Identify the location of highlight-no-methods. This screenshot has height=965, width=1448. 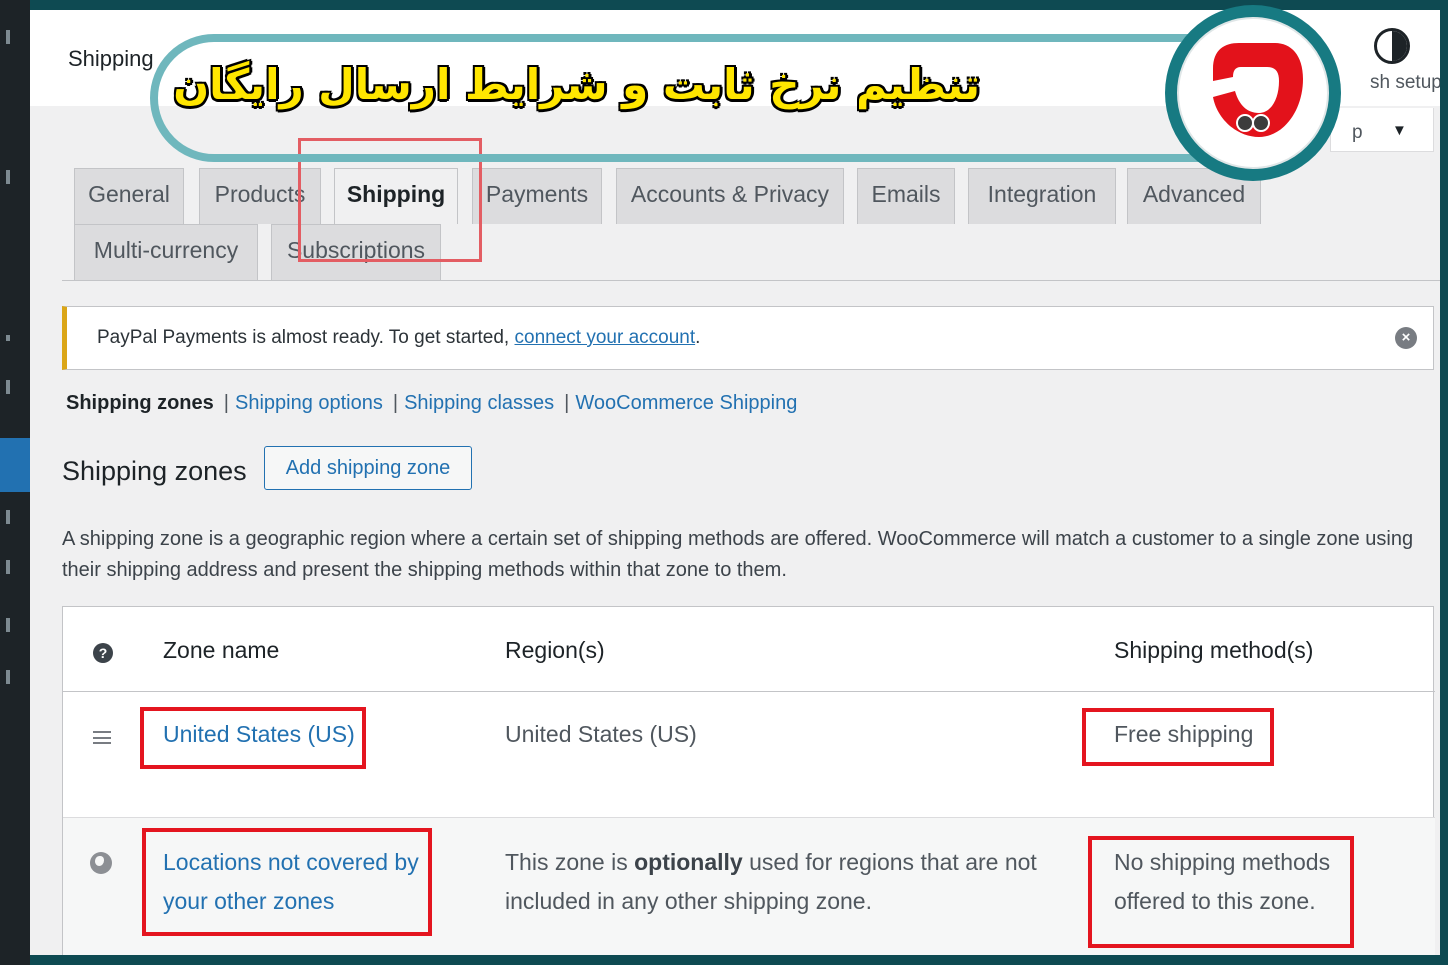
(1221, 892).